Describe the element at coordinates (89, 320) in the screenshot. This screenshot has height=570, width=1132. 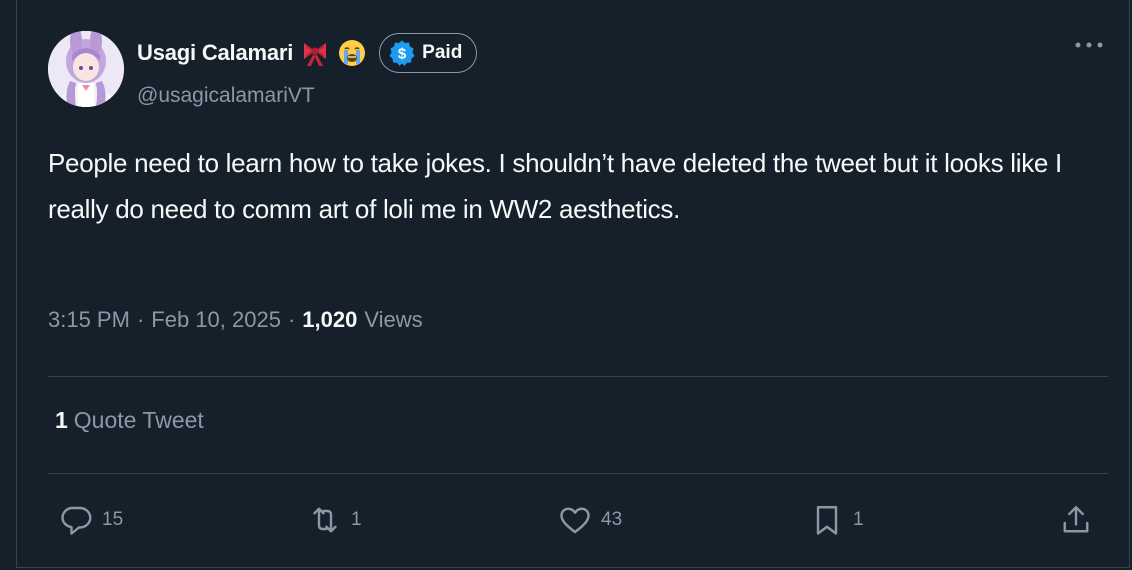
I see `tweet-time: 3:15 PM` at that location.